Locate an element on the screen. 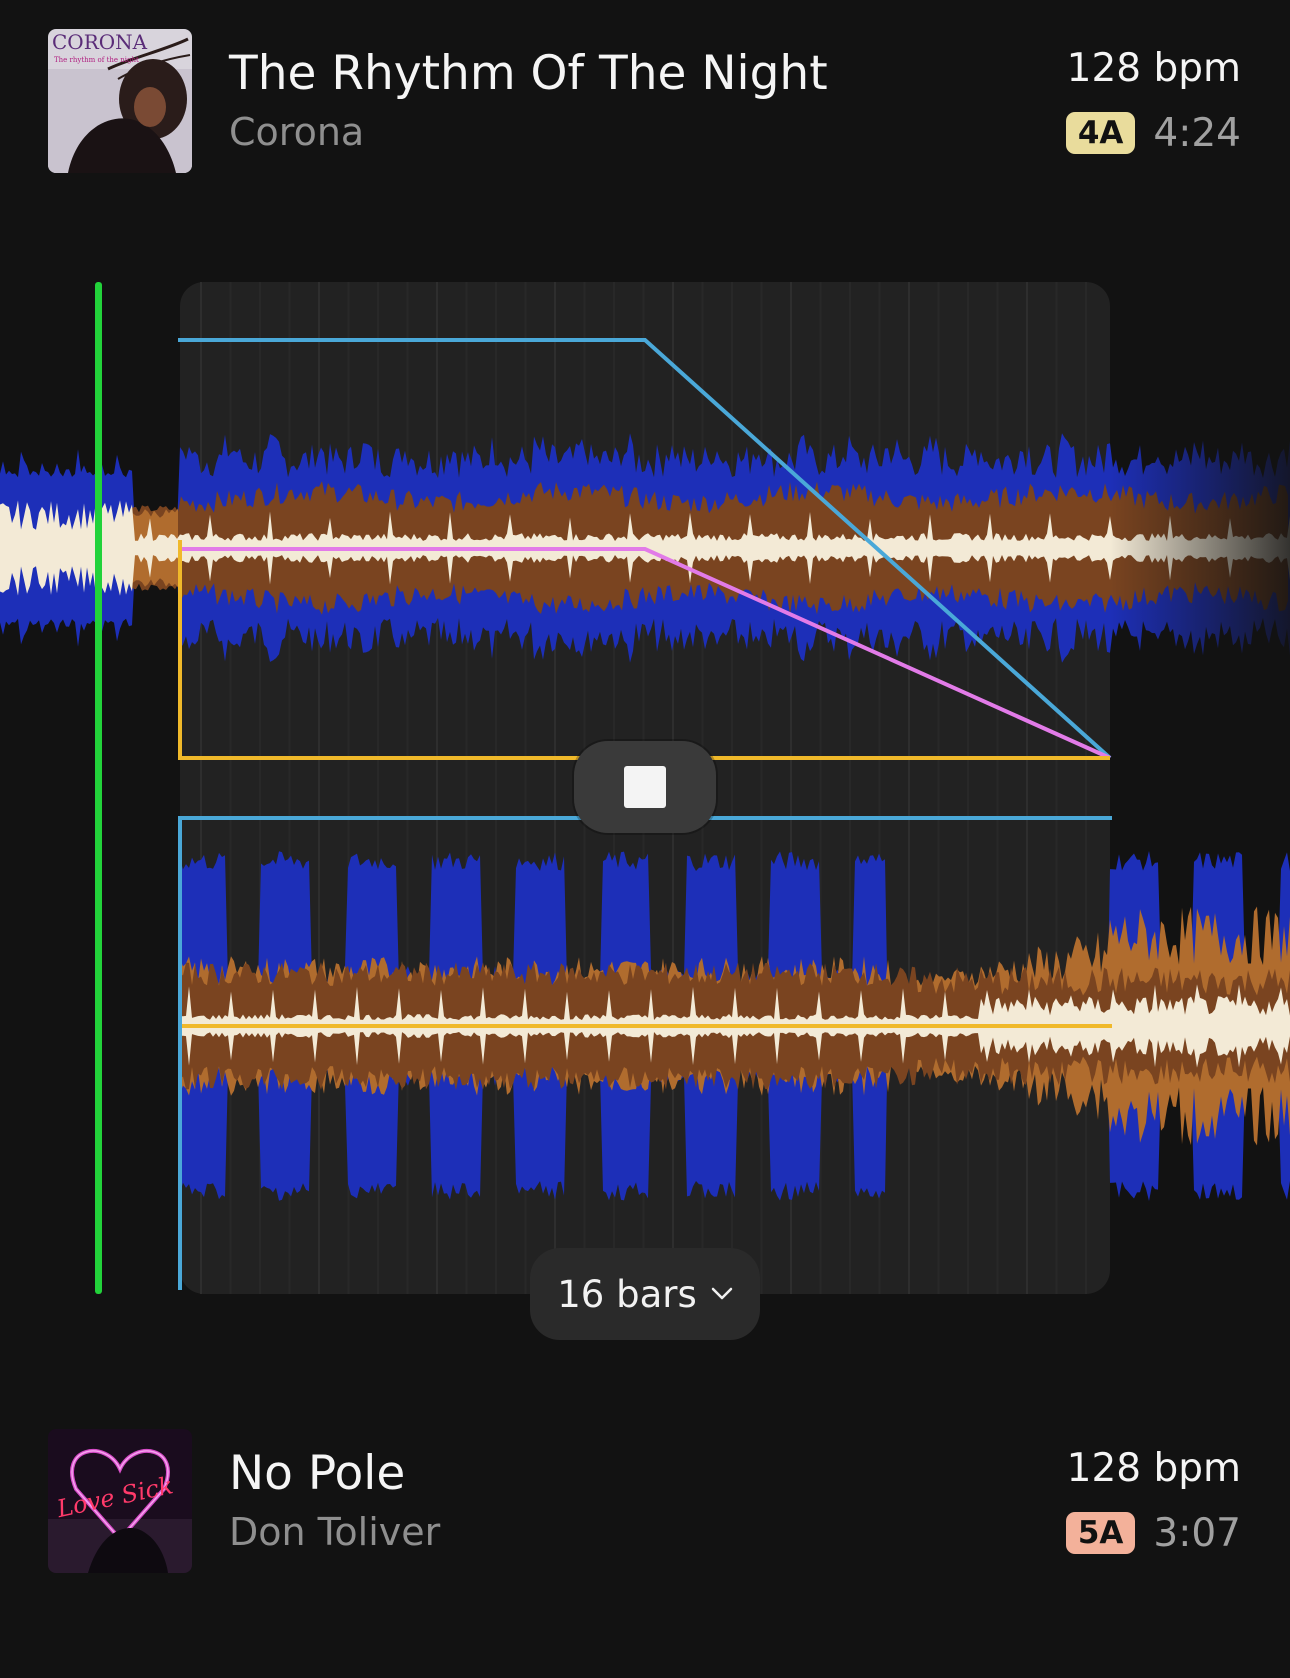 The width and height of the screenshot is (1290, 1678). track-meta: 4A 4:24 is located at coordinates (1153, 133).